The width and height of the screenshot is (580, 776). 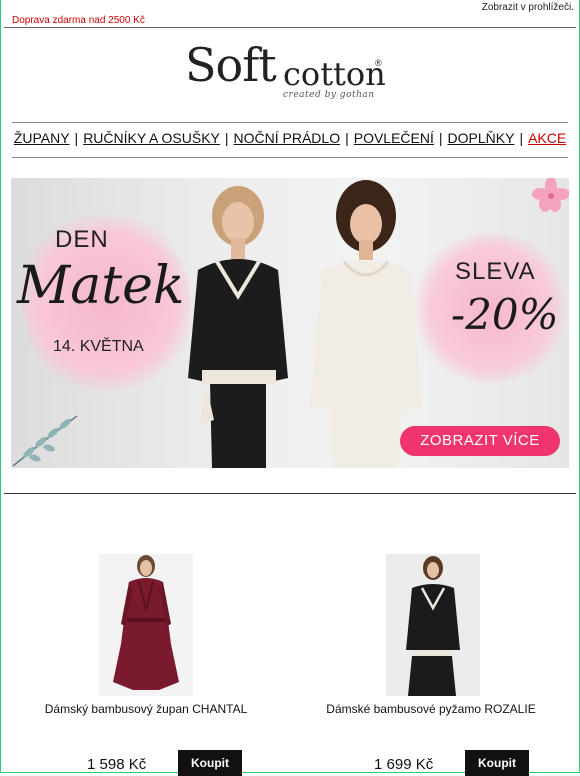 I want to click on nav-item-zupany: ŽUPANY, so click(x=42, y=138).